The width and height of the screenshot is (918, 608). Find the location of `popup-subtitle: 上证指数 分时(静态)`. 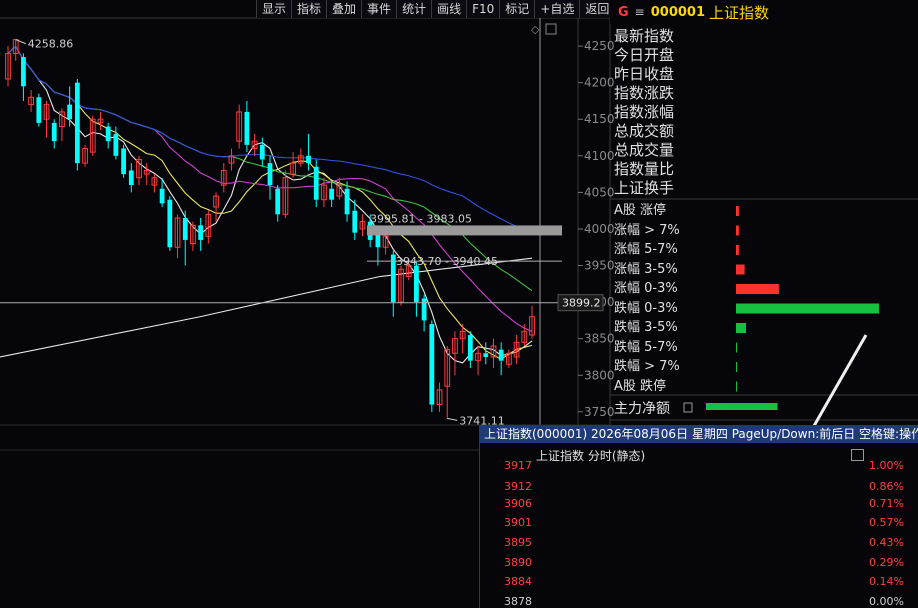

popup-subtitle: 上证指数 分时(静态) is located at coordinates (591, 456).